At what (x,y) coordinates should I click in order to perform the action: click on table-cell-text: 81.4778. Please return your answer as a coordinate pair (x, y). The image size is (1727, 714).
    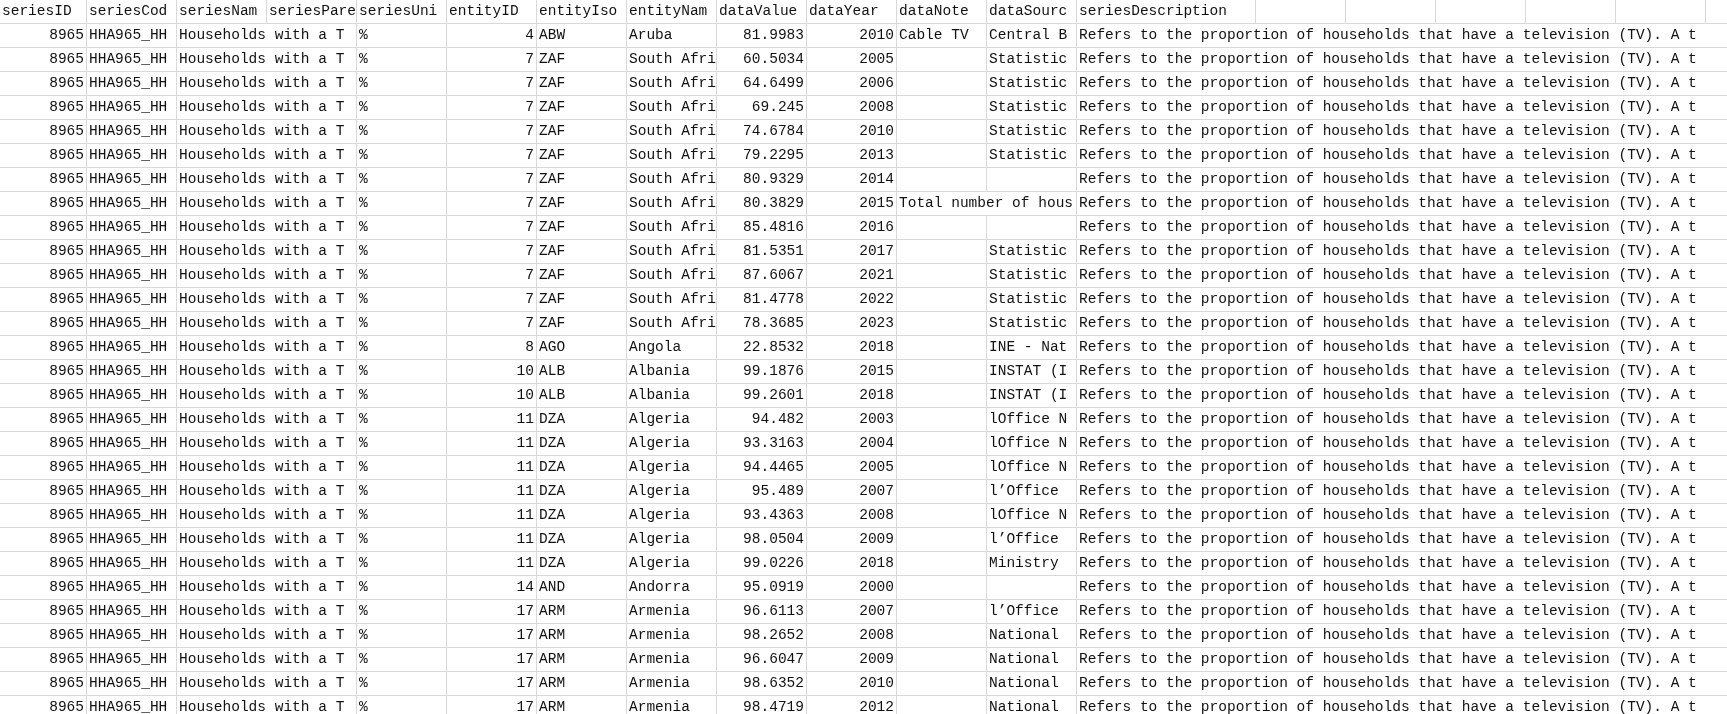
    Looking at the image, I should click on (773, 299).